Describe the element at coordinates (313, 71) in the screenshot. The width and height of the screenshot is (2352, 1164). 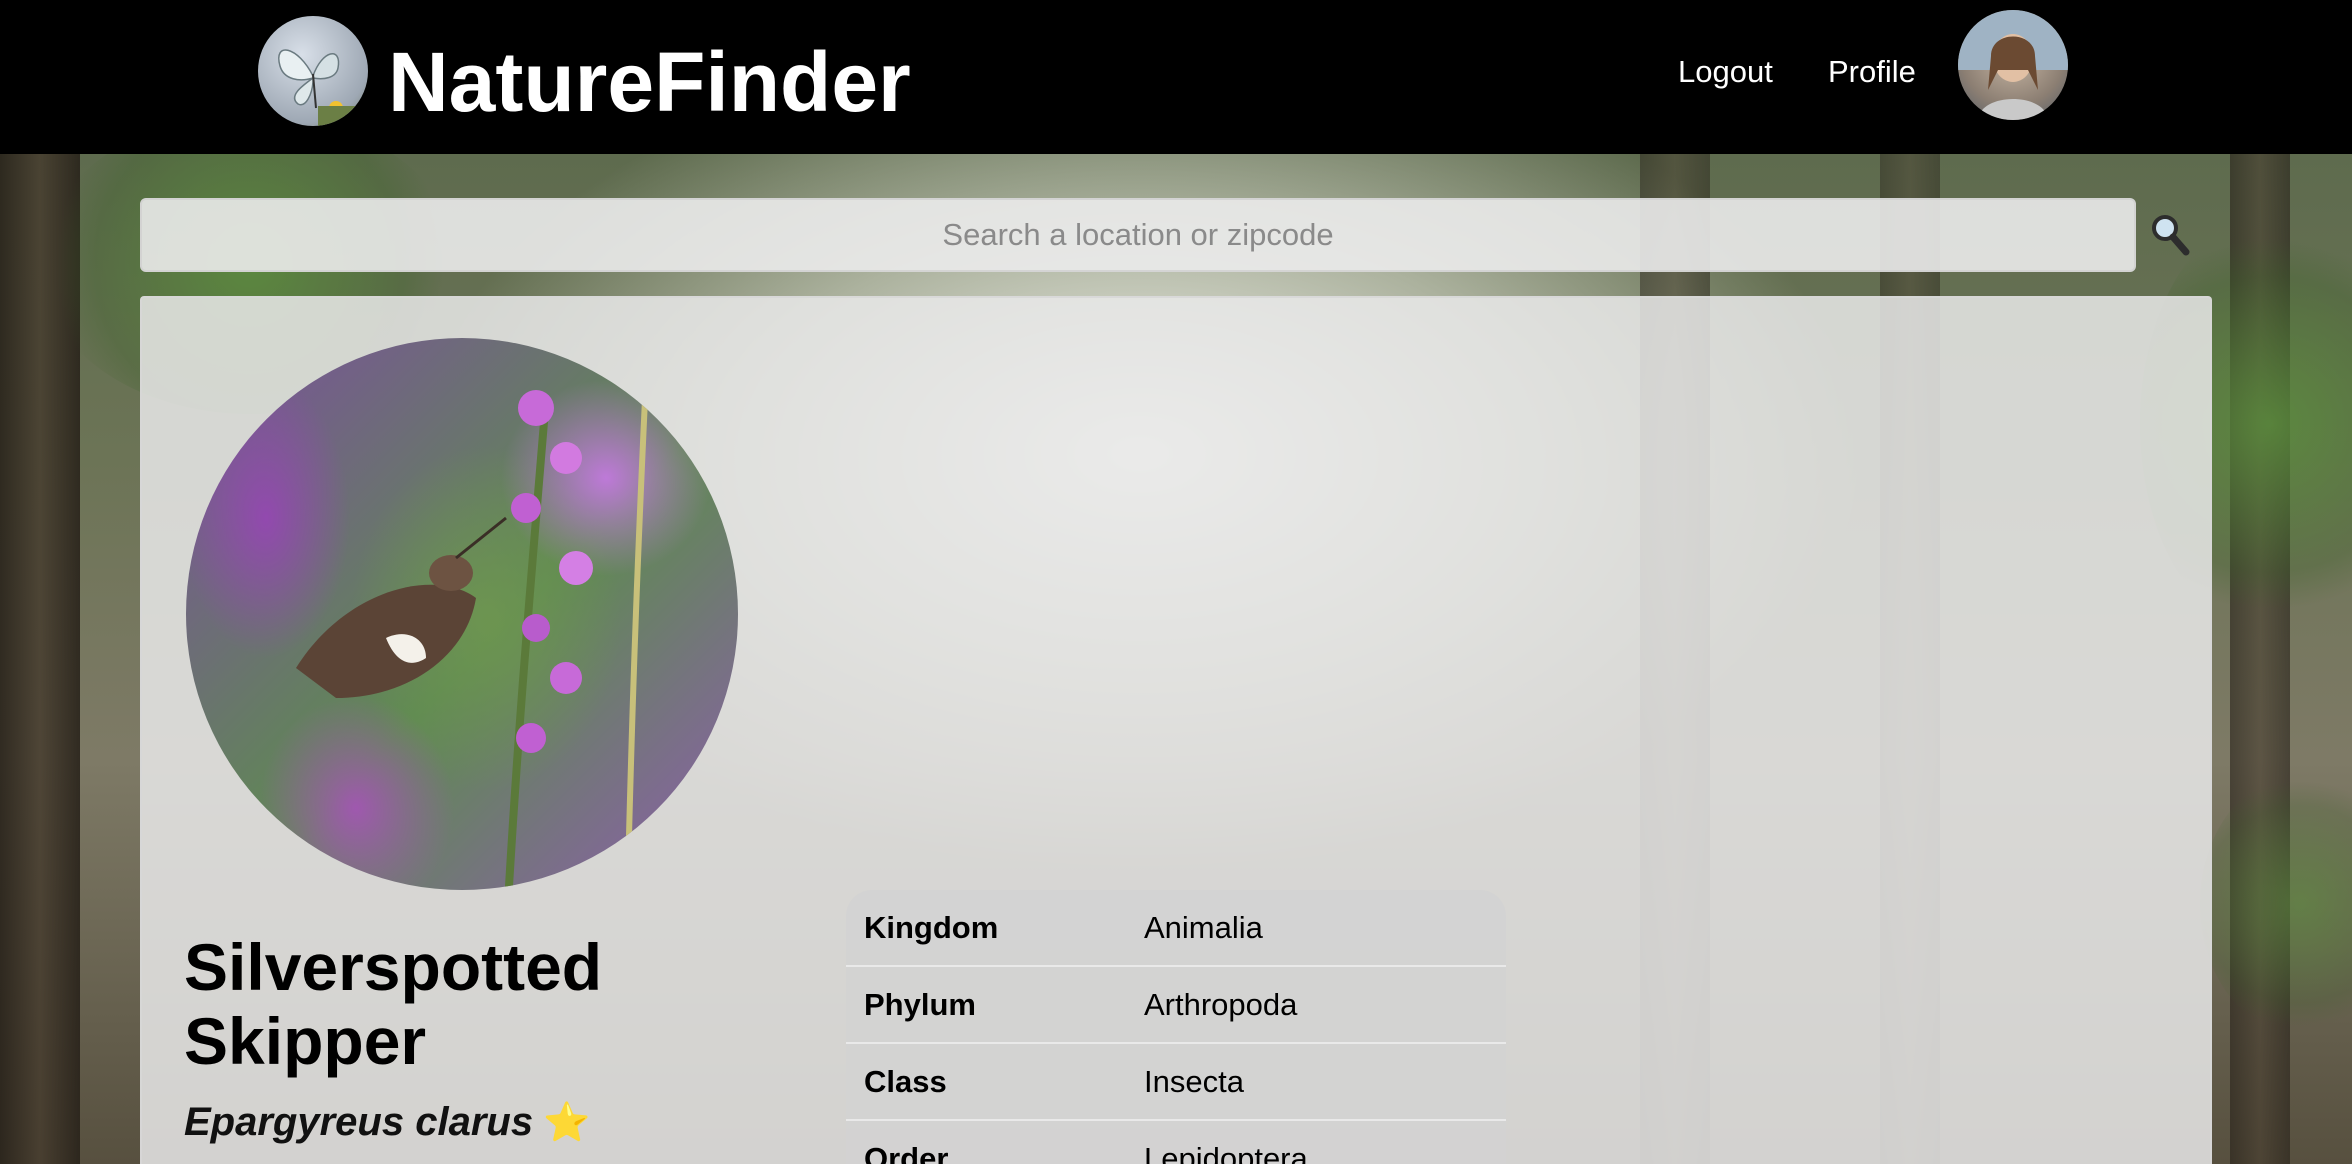
I see `butterfly-logo-icon` at that location.